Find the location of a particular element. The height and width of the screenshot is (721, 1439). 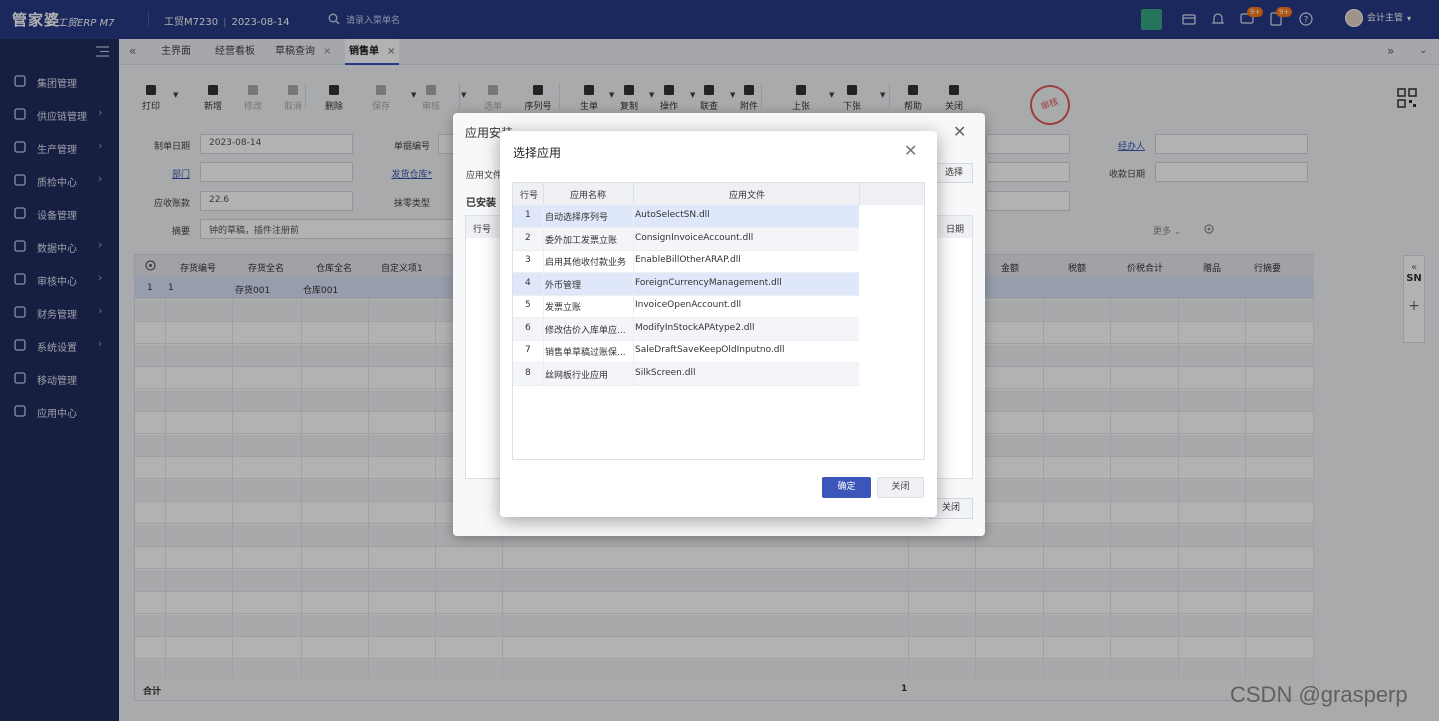

file-label: 应用文件 is located at coordinates (484, 176).